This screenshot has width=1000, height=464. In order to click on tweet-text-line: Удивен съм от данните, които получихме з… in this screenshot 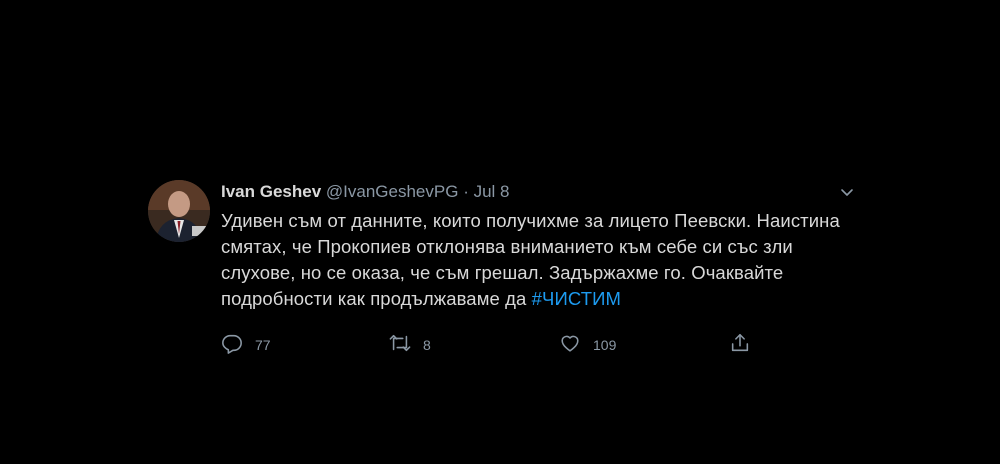, I will do `click(530, 220)`.